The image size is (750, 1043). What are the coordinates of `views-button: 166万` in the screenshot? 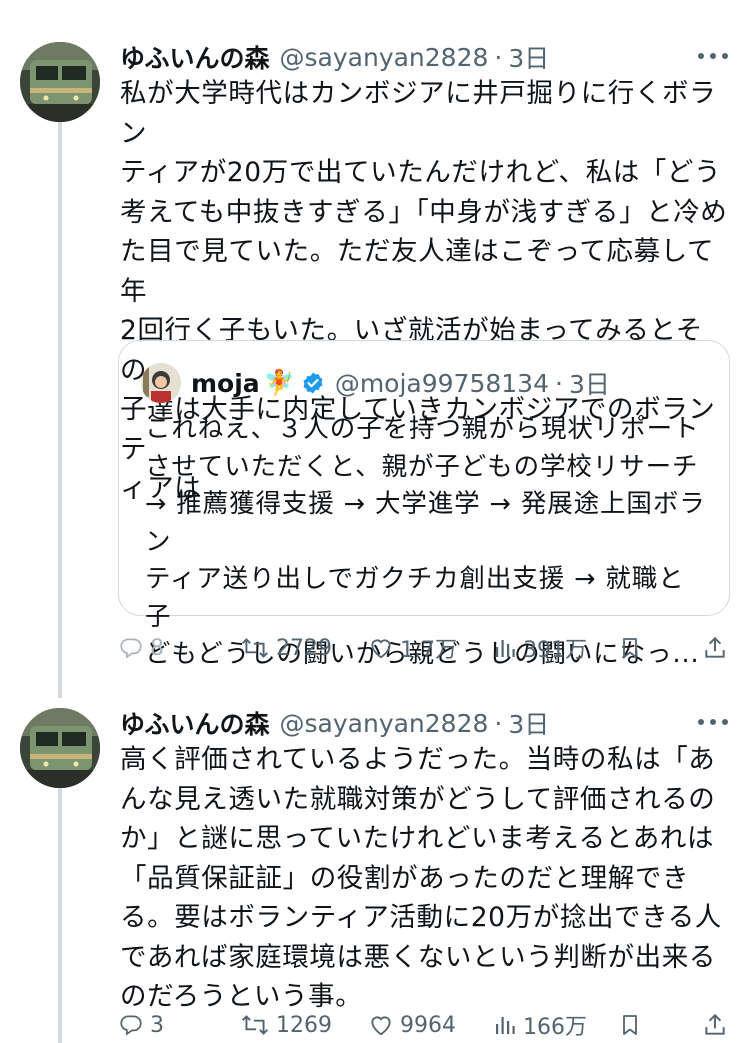 It's located at (540, 1025).